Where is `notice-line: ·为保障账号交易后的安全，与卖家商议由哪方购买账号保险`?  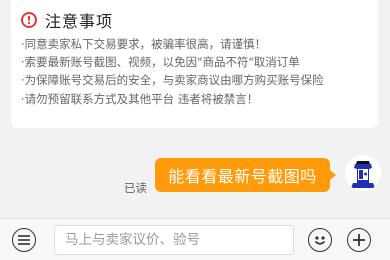
notice-line: ·为保障账号交易后的安全，与卖家商议由哪方购买账号保险 is located at coordinates (172, 80).